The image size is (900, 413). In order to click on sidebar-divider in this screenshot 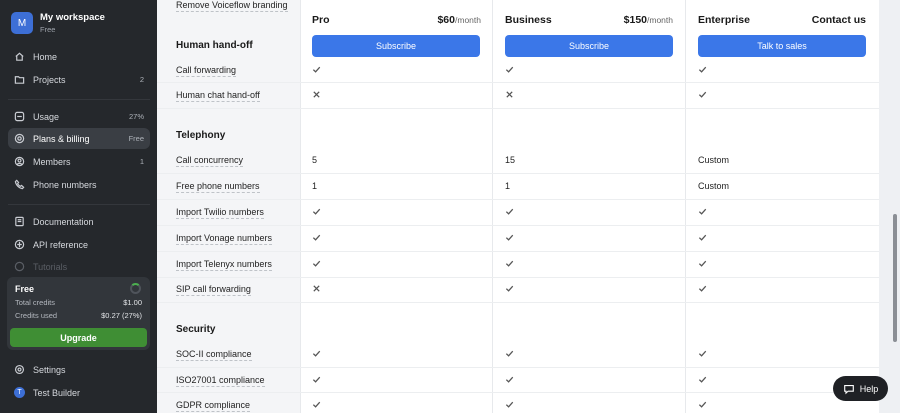, I will do `click(79, 204)`.